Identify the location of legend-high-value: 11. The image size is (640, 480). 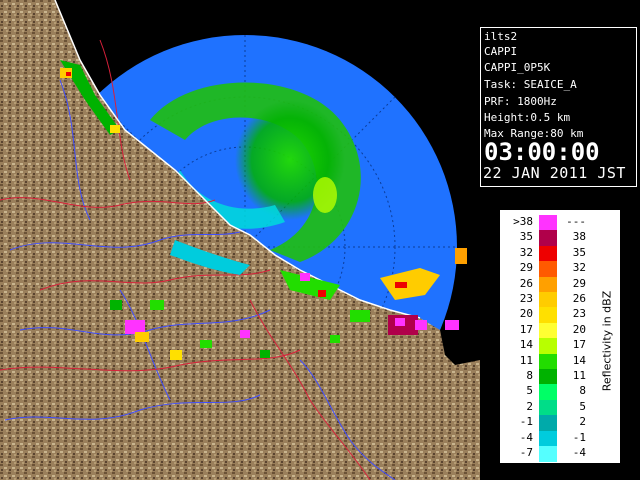
(579, 375).